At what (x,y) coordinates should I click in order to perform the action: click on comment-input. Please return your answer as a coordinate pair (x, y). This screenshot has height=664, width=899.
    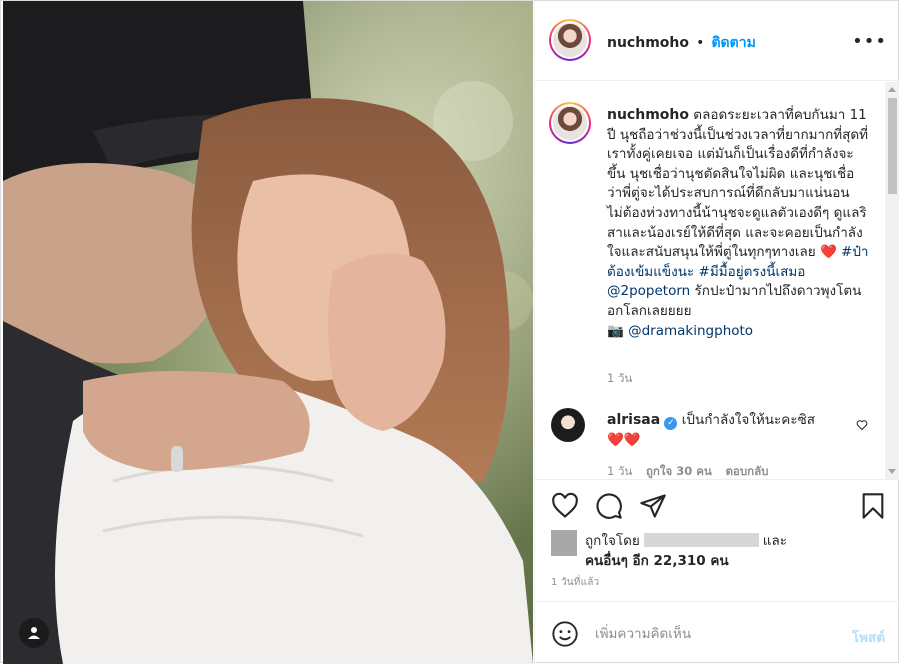
    Looking at the image, I should click on (715, 634).